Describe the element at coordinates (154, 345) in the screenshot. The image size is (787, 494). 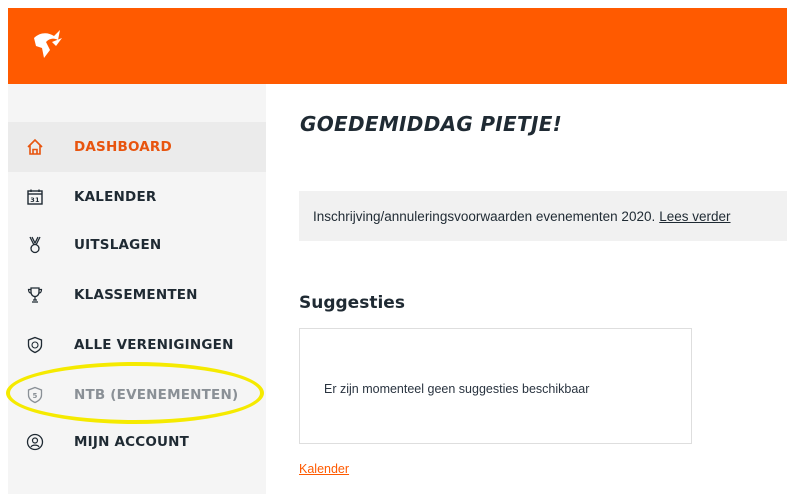
I see `sidebar-item-label: ALLE VERENIGINGEN` at that location.